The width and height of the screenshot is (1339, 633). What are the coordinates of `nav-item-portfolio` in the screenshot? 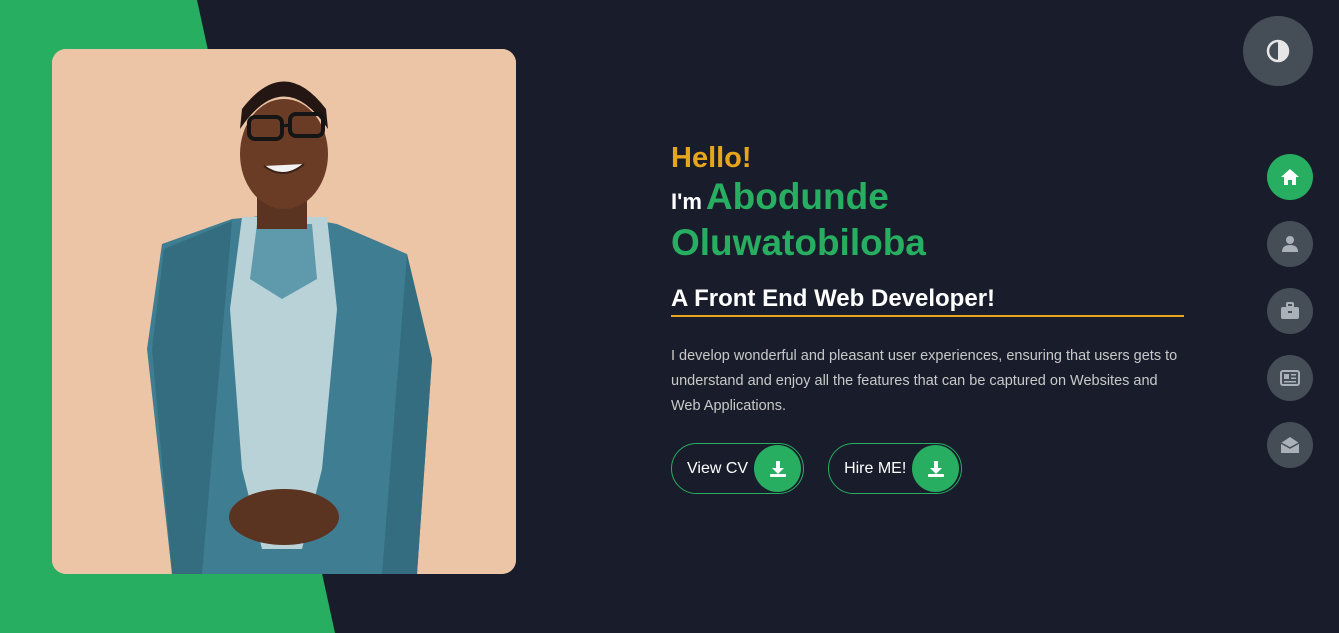 It's located at (1290, 311).